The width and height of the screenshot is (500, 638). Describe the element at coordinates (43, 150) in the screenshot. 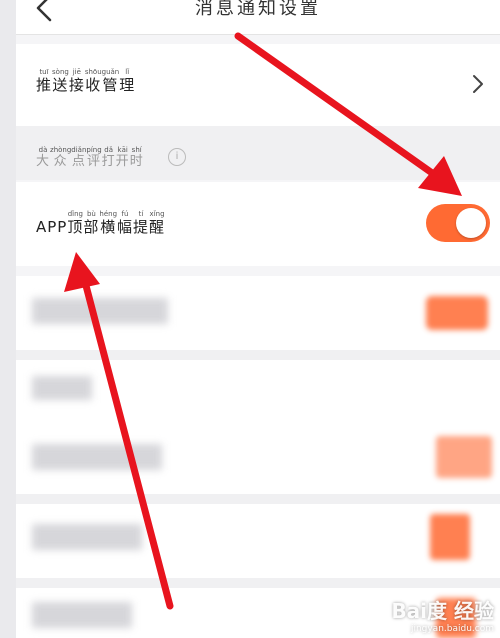

I see `pinyin-annotation: dà` at that location.